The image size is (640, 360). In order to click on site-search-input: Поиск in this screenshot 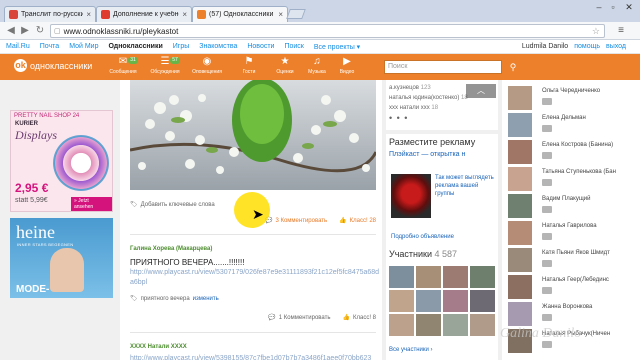, I will do `click(443, 67)`.